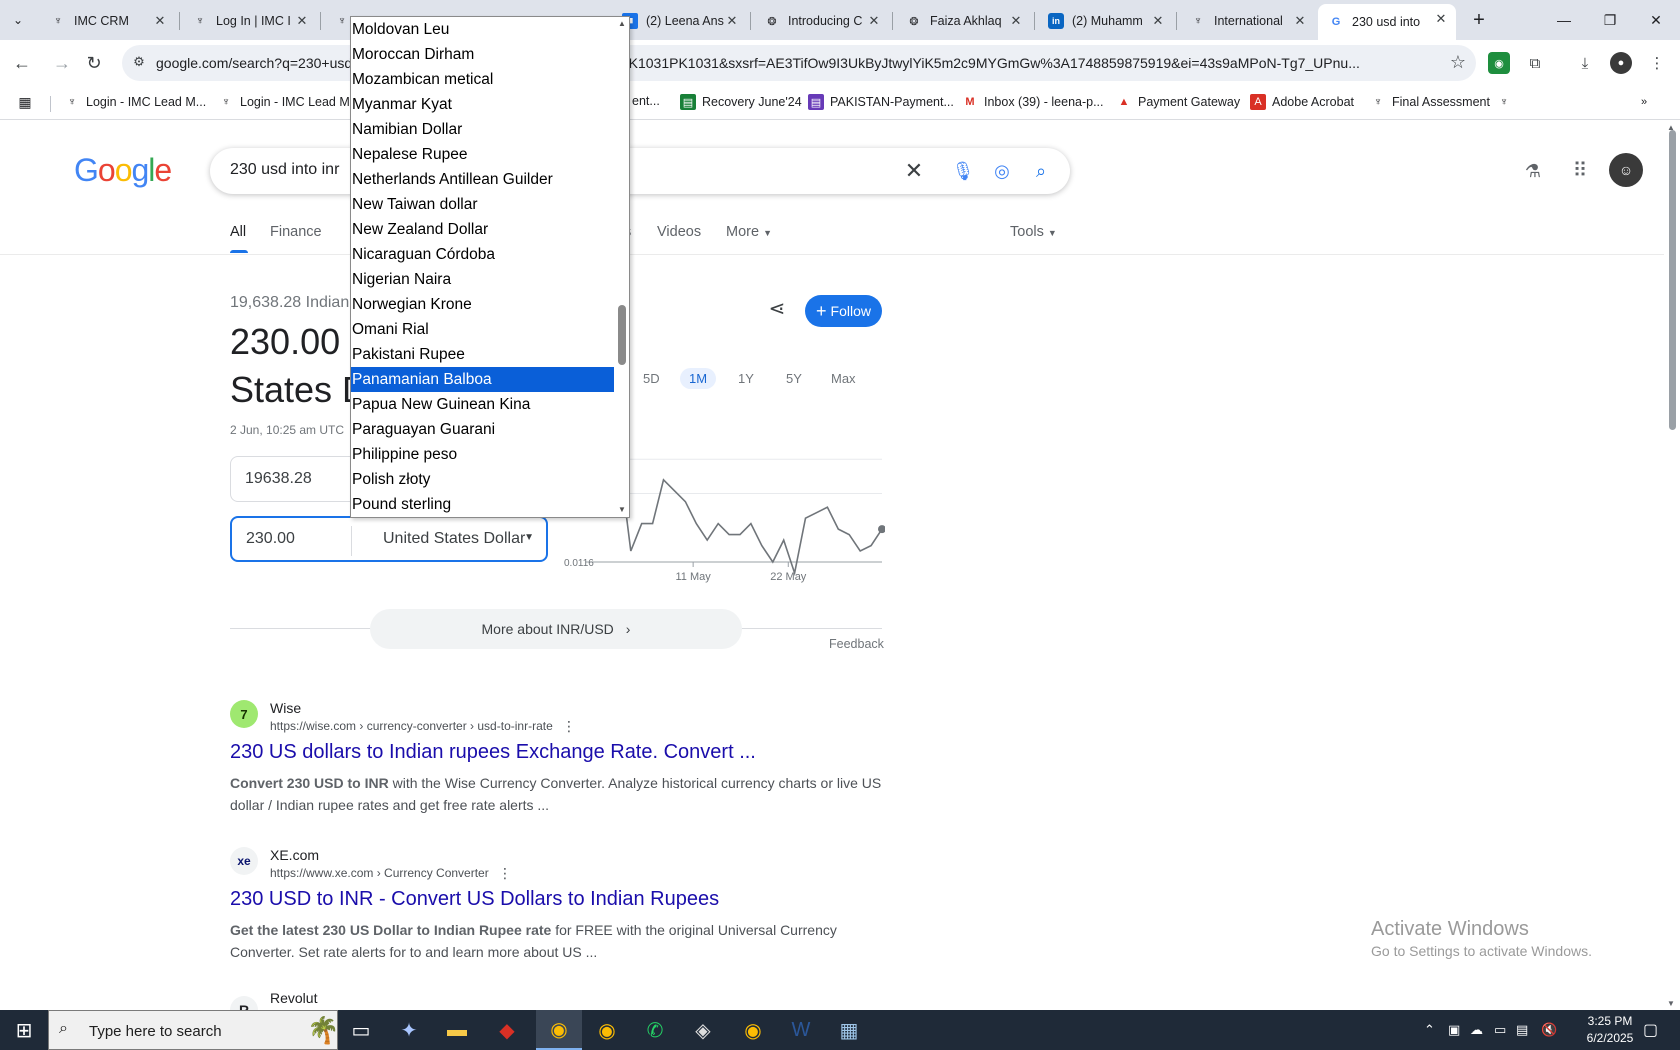  What do you see at coordinates (1647, 102) in the screenshot?
I see `bookmarks-overflow-icon: »` at bounding box center [1647, 102].